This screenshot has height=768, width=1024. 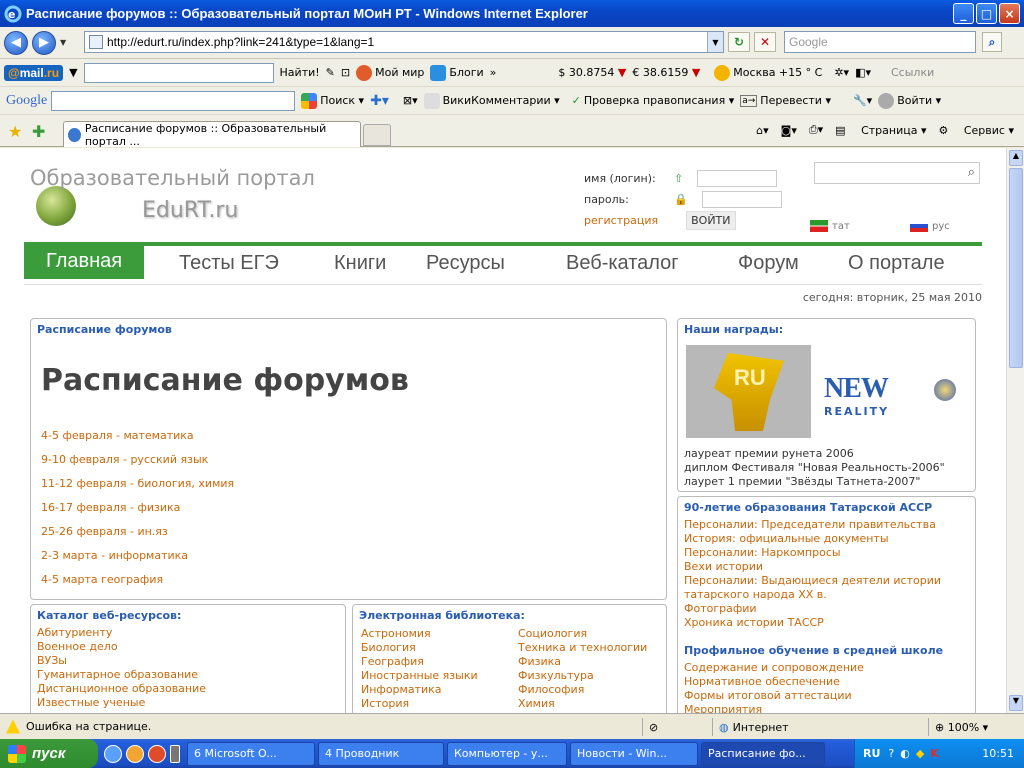 I want to click on mailru-search-input, so click(x=178, y=72).